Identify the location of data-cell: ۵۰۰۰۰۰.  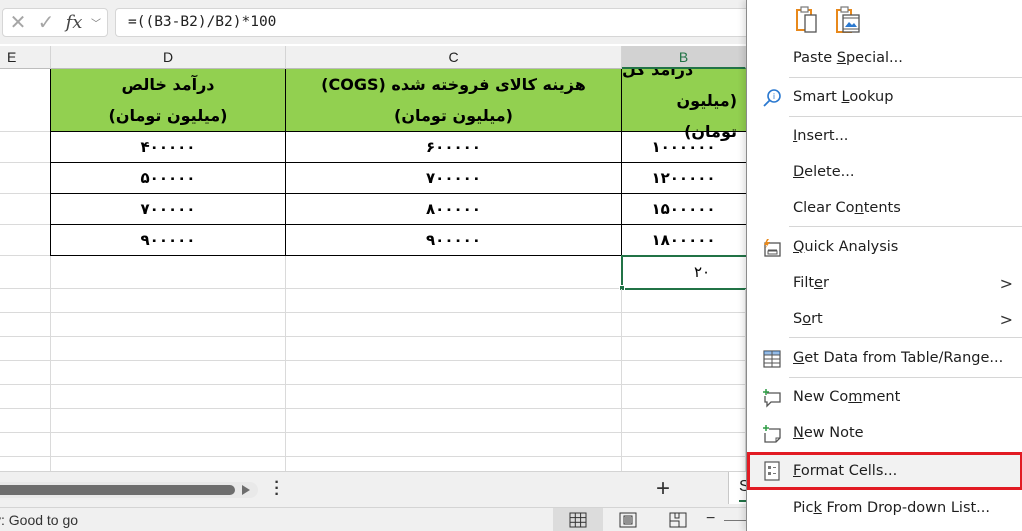
(168, 178).